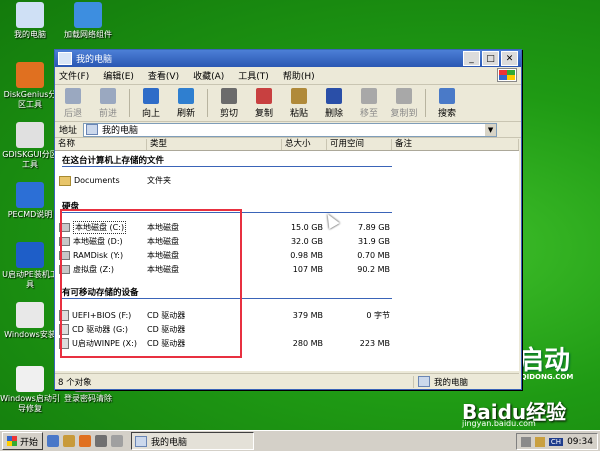 The width and height of the screenshot is (600, 451). What do you see at coordinates (30, 75) in the screenshot?
I see `diskgenius-icon` at bounding box center [30, 75].